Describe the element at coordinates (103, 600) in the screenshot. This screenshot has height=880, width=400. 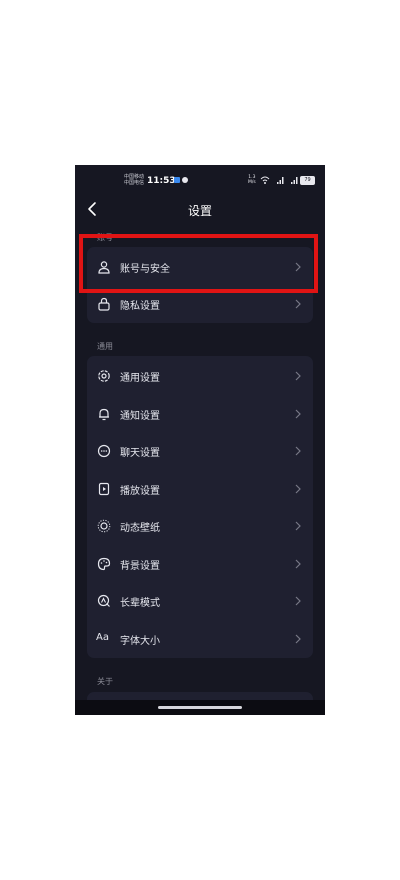
I see `elder-mode-icon` at that location.